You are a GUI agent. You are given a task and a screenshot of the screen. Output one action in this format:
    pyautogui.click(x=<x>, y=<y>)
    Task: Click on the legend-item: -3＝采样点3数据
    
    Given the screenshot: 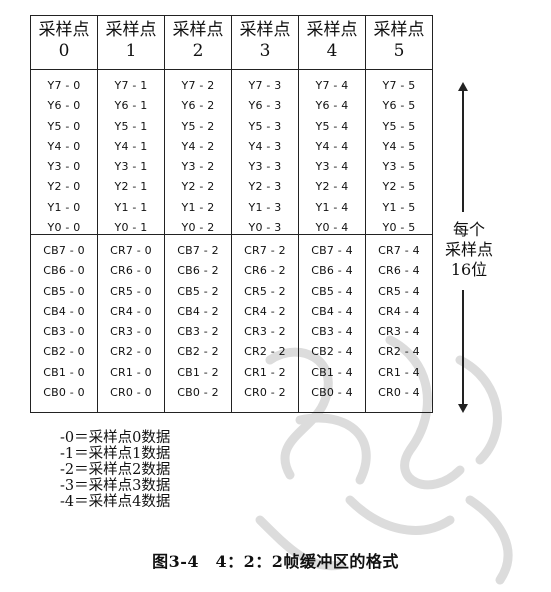 What is the action you would take?
    pyautogui.click(x=115, y=486)
    